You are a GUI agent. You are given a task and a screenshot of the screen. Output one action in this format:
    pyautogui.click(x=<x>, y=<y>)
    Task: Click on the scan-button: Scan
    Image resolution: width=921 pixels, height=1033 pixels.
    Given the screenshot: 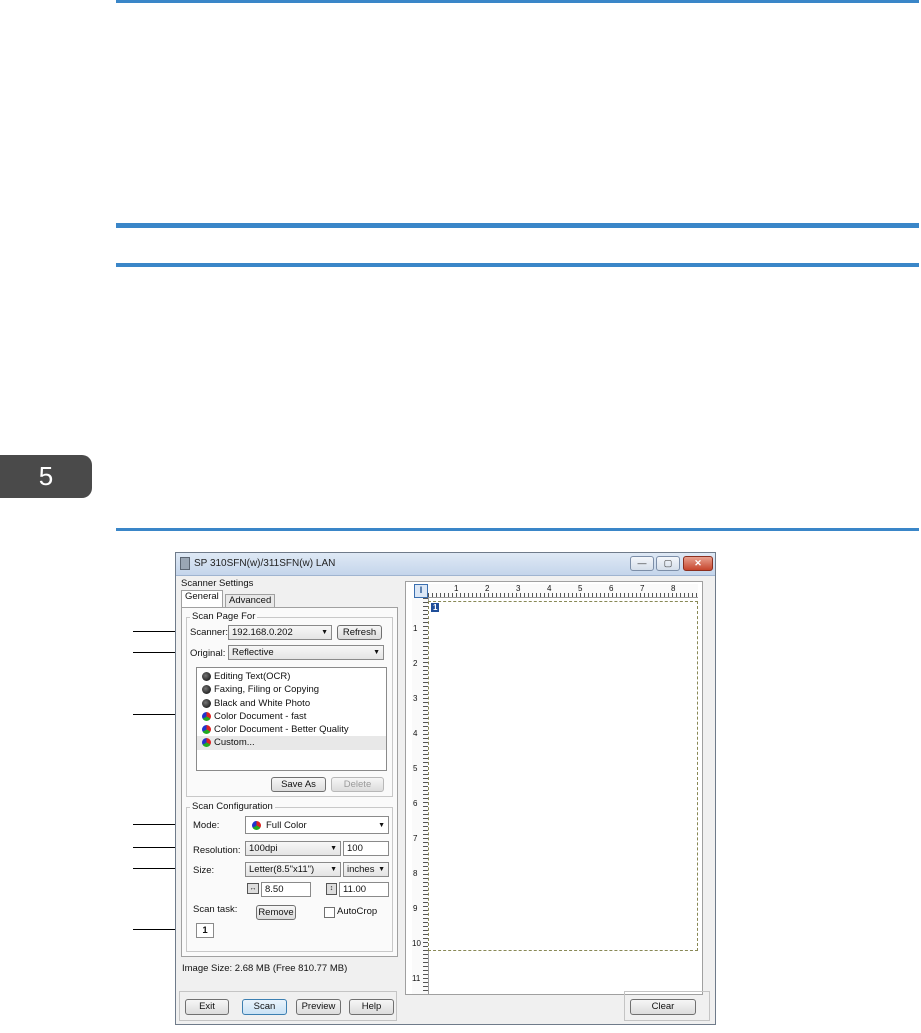 What is the action you would take?
    pyautogui.click(x=264, y=1007)
    